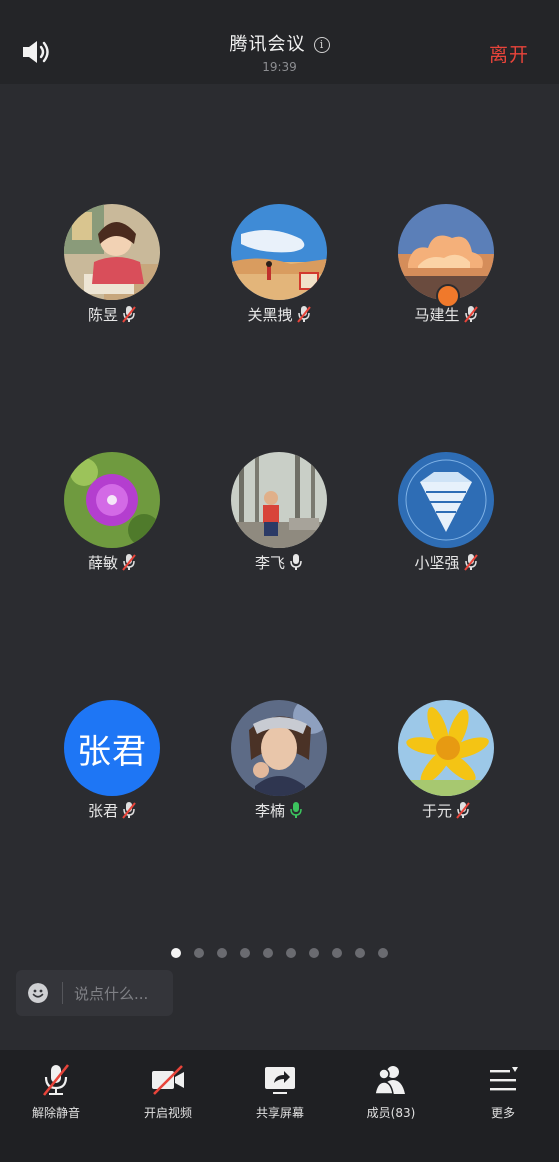  Describe the element at coordinates (502, 1113) in the screenshot. I see `more-label: 更多` at that location.